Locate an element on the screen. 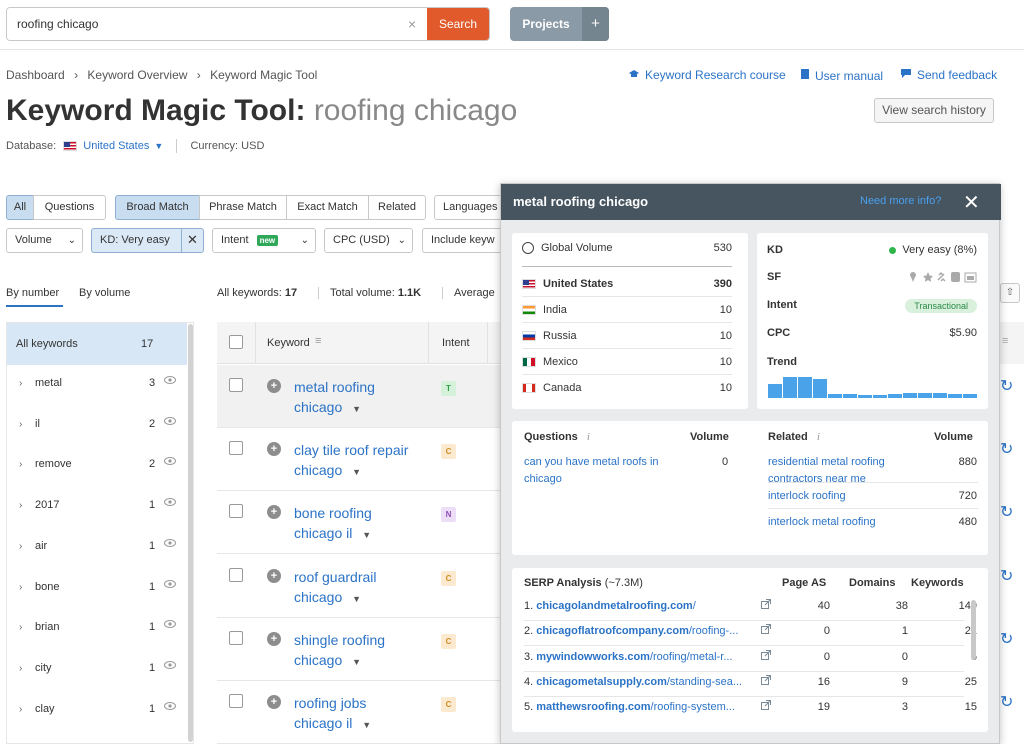 Image resolution: width=1024 pixels, height=744 pixels. sidebar-item-2017: › 2017 1 is located at coordinates (97, 506).